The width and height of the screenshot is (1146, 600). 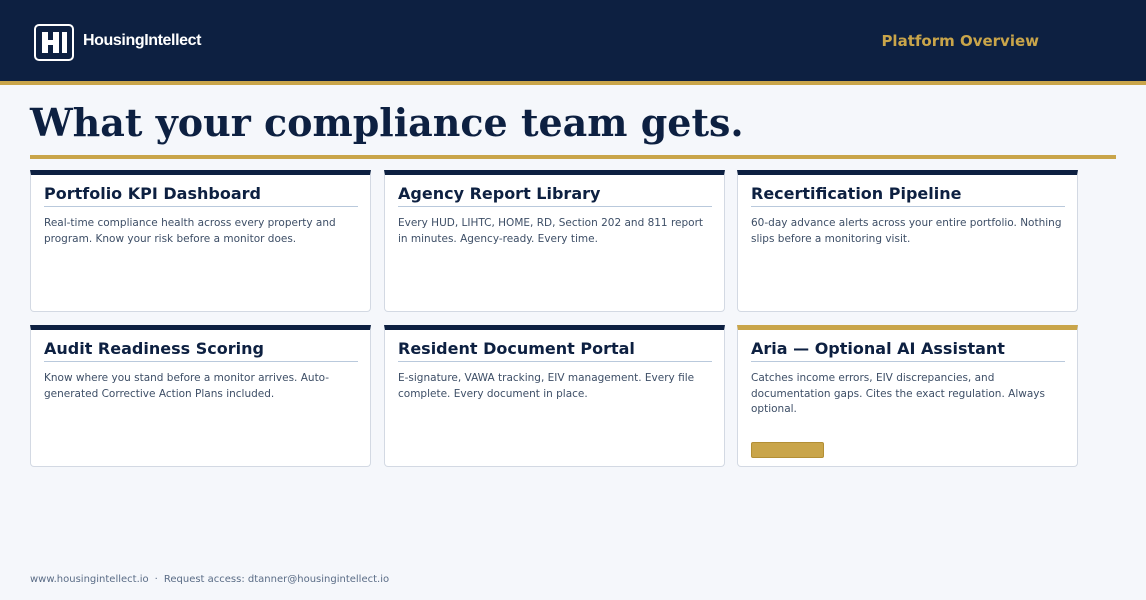 I want to click on brand-name: HousingIntellect, so click(x=142, y=41).